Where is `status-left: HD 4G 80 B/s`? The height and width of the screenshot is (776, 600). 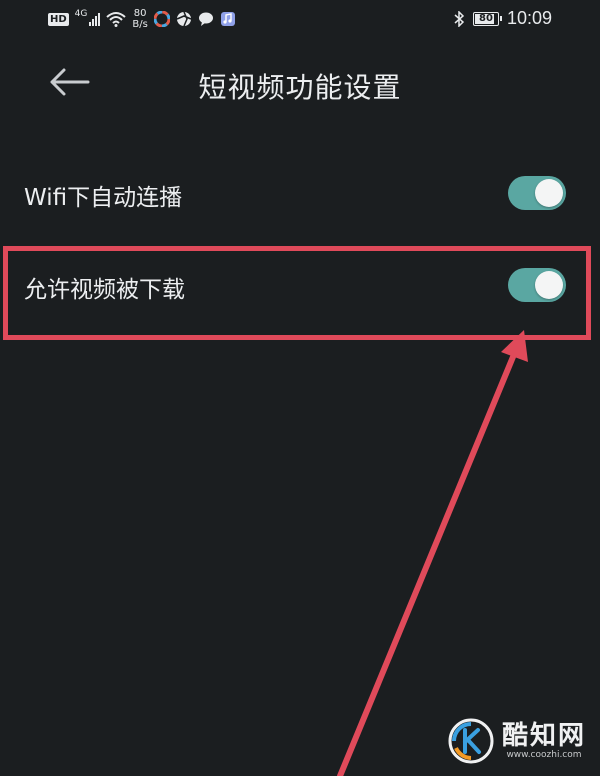
status-left: HD 4G 80 B/s is located at coordinates (142, 19).